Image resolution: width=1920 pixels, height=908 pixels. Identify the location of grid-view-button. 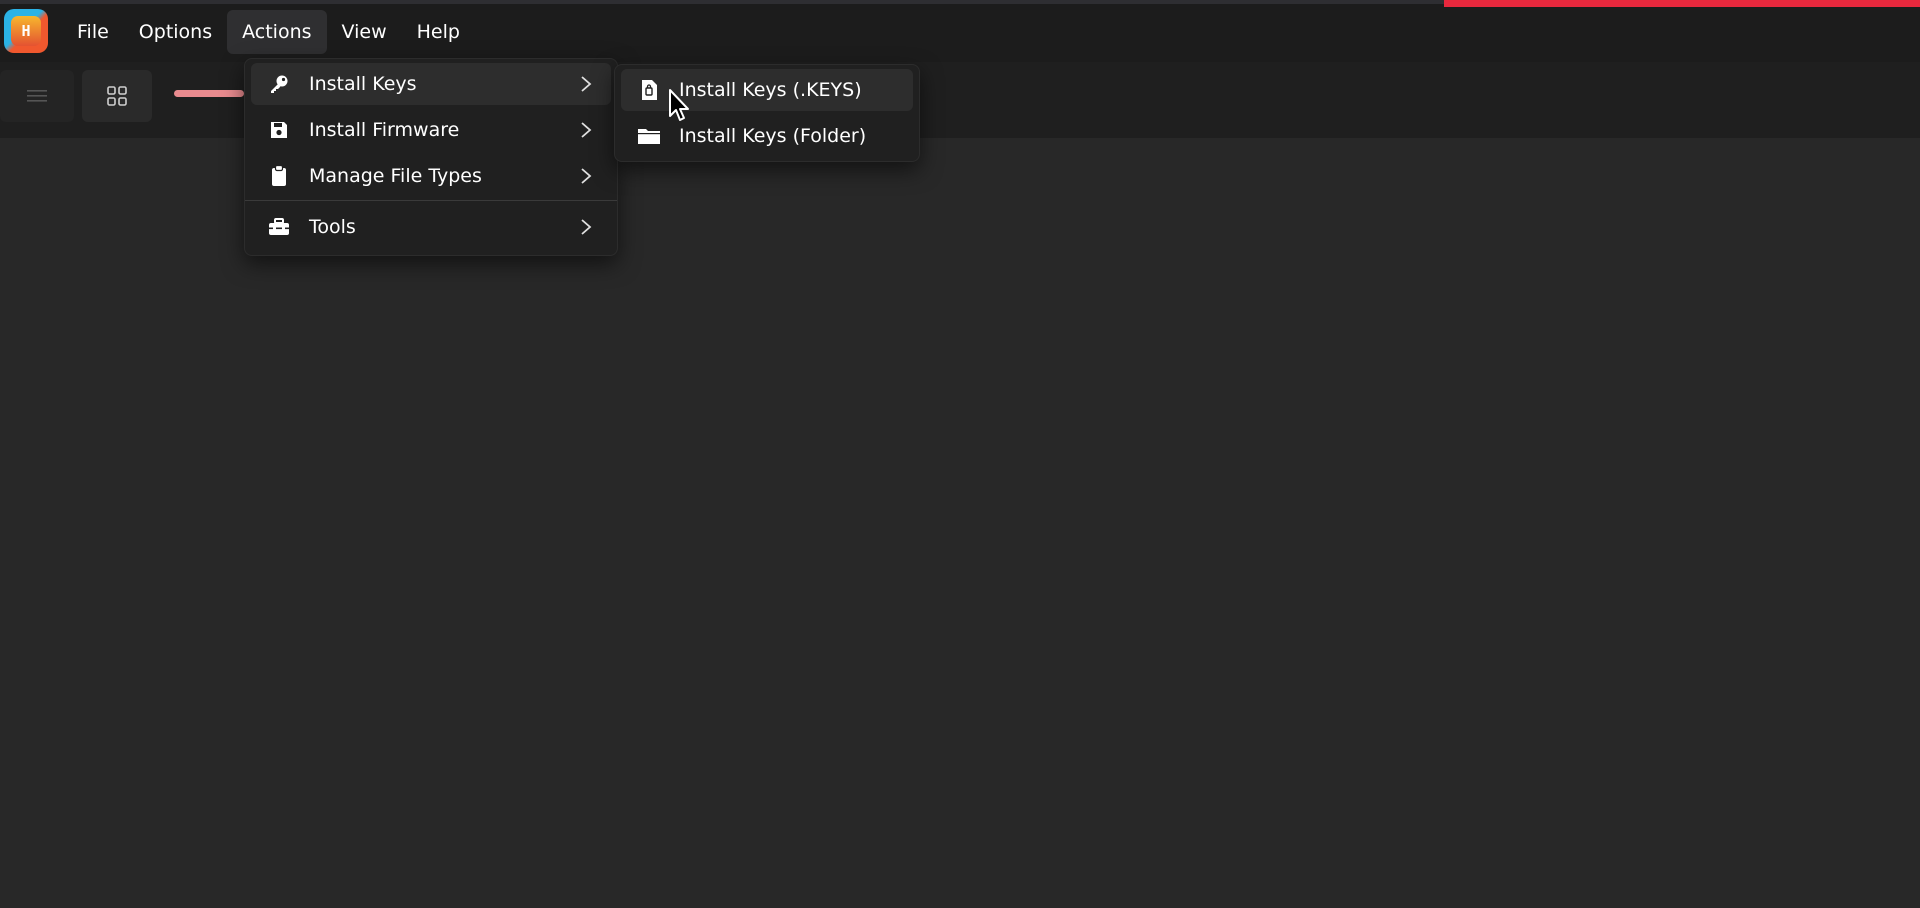
(117, 96).